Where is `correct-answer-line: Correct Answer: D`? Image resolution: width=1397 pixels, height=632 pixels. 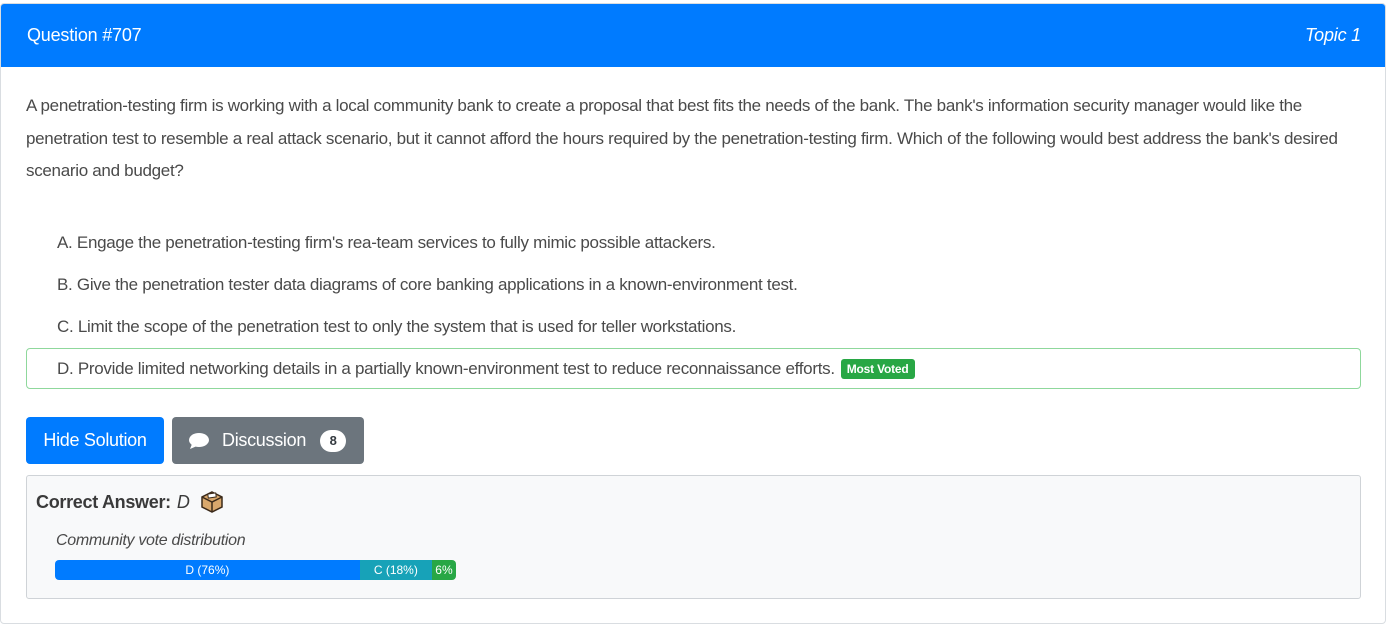
correct-answer-line: Correct Answer: D is located at coordinates (130, 502).